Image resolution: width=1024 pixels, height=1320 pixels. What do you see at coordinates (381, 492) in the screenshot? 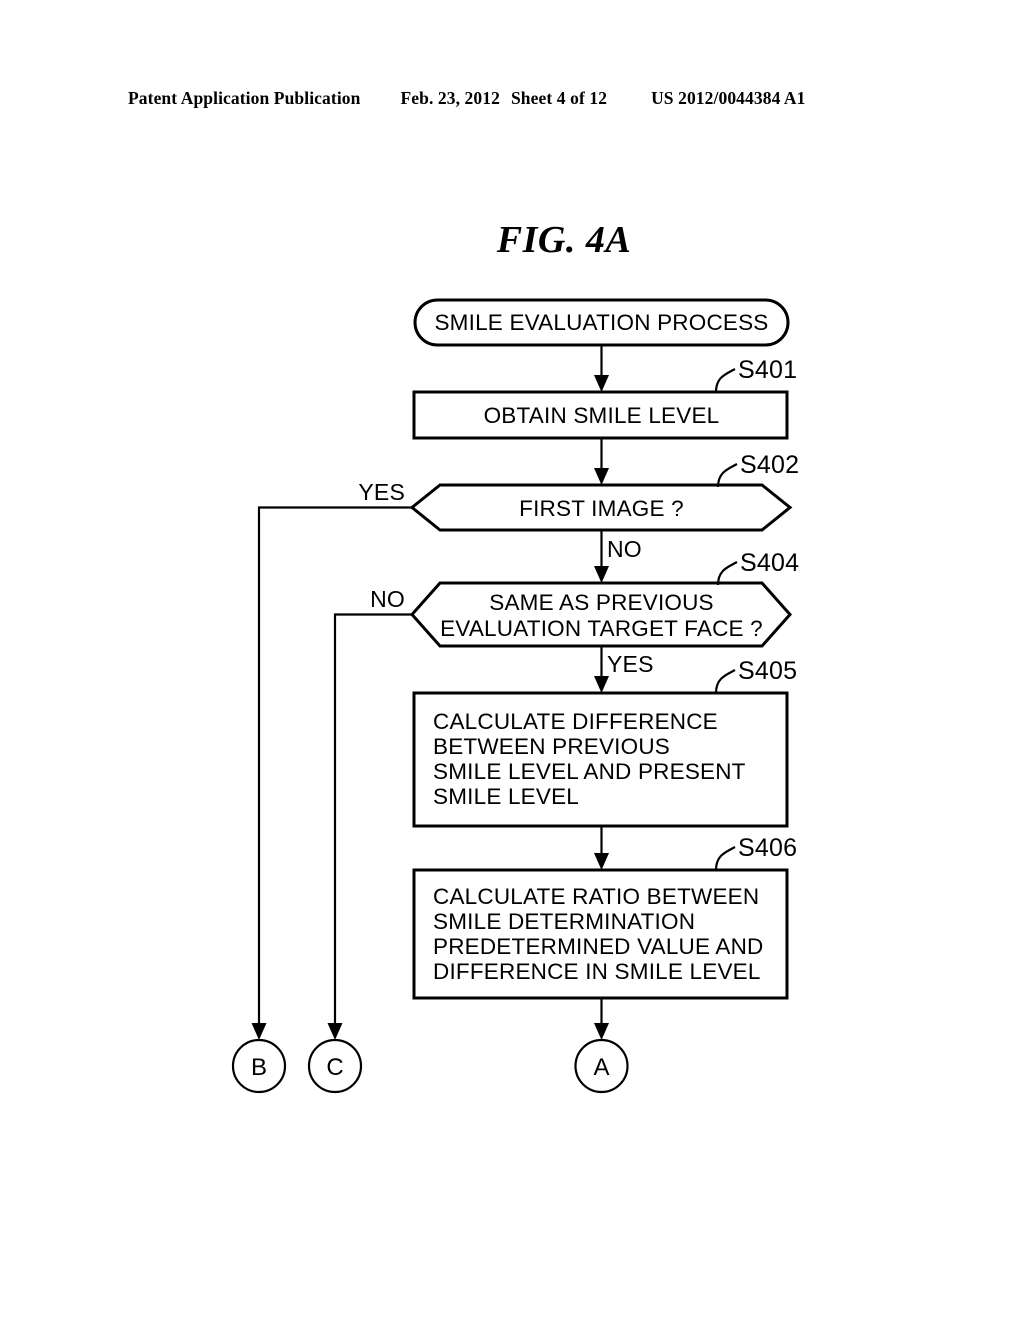
I see `s402-branch-yes-label: YES` at bounding box center [381, 492].